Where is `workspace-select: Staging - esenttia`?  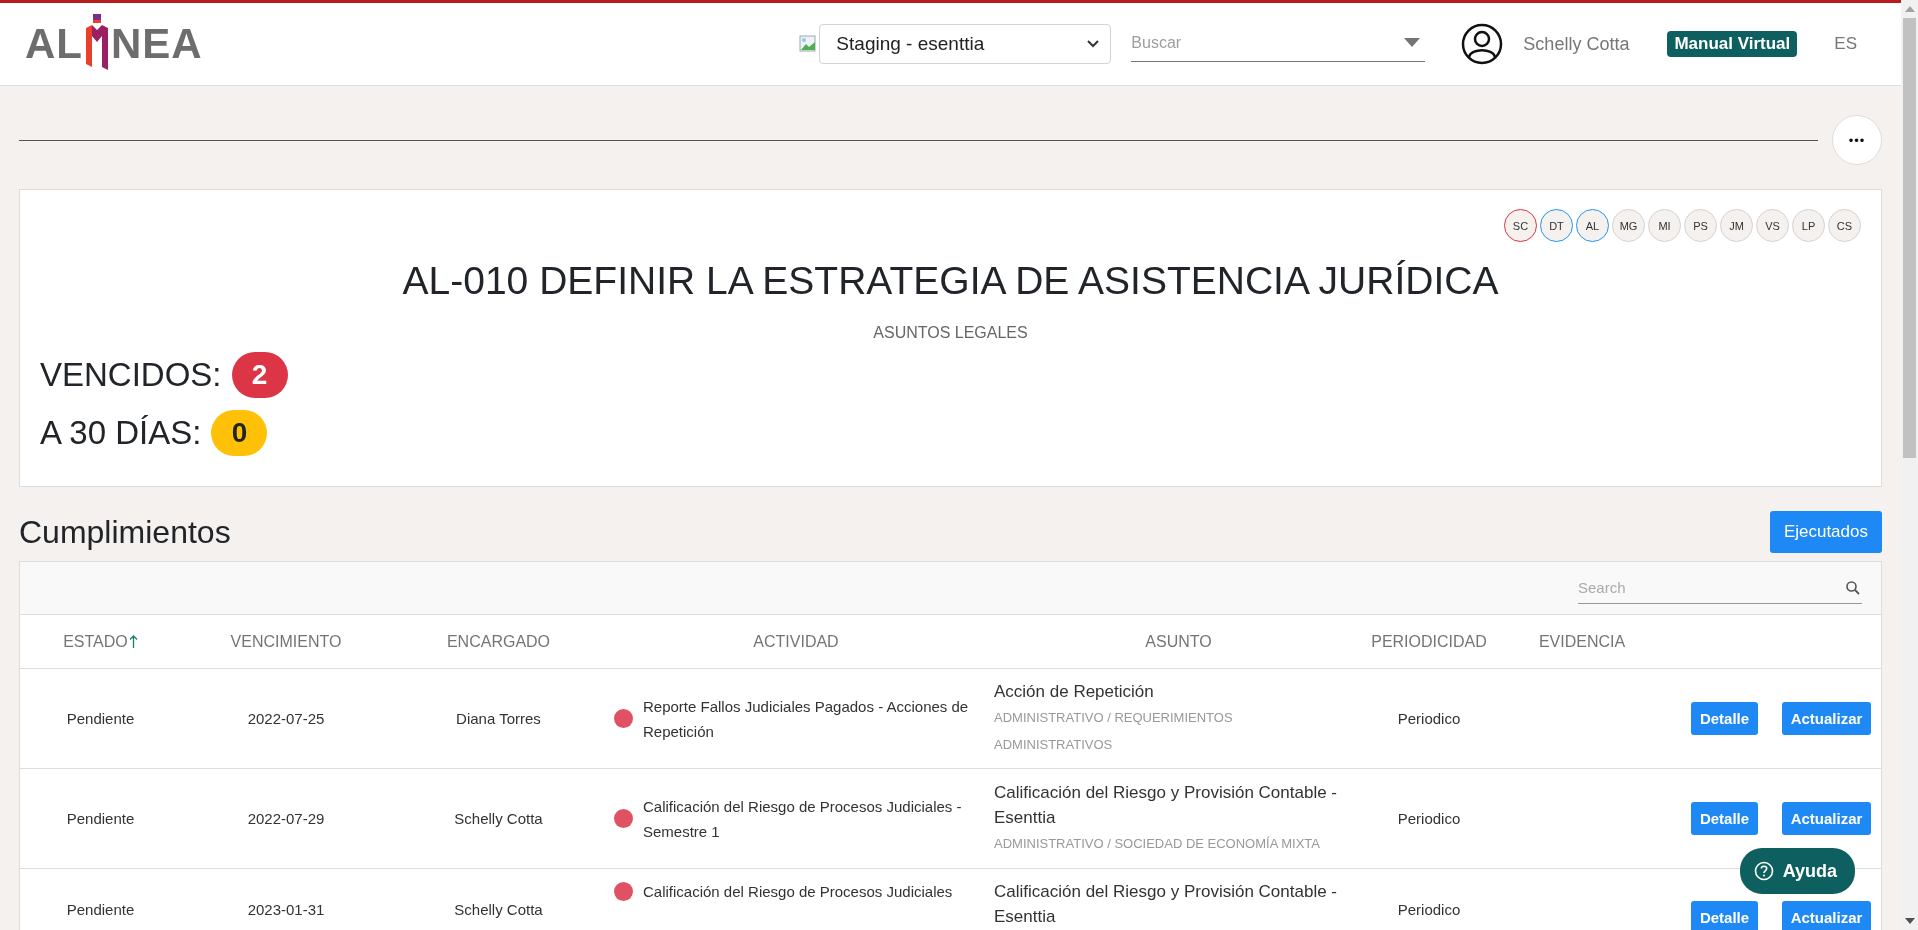 workspace-select: Staging - esenttia is located at coordinates (965, 44).